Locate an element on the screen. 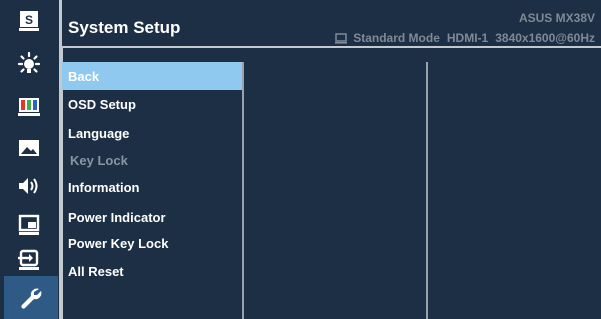 This screenshot has height=319, width=601. menu-item-information: Information is located at coordinates (153, 187).